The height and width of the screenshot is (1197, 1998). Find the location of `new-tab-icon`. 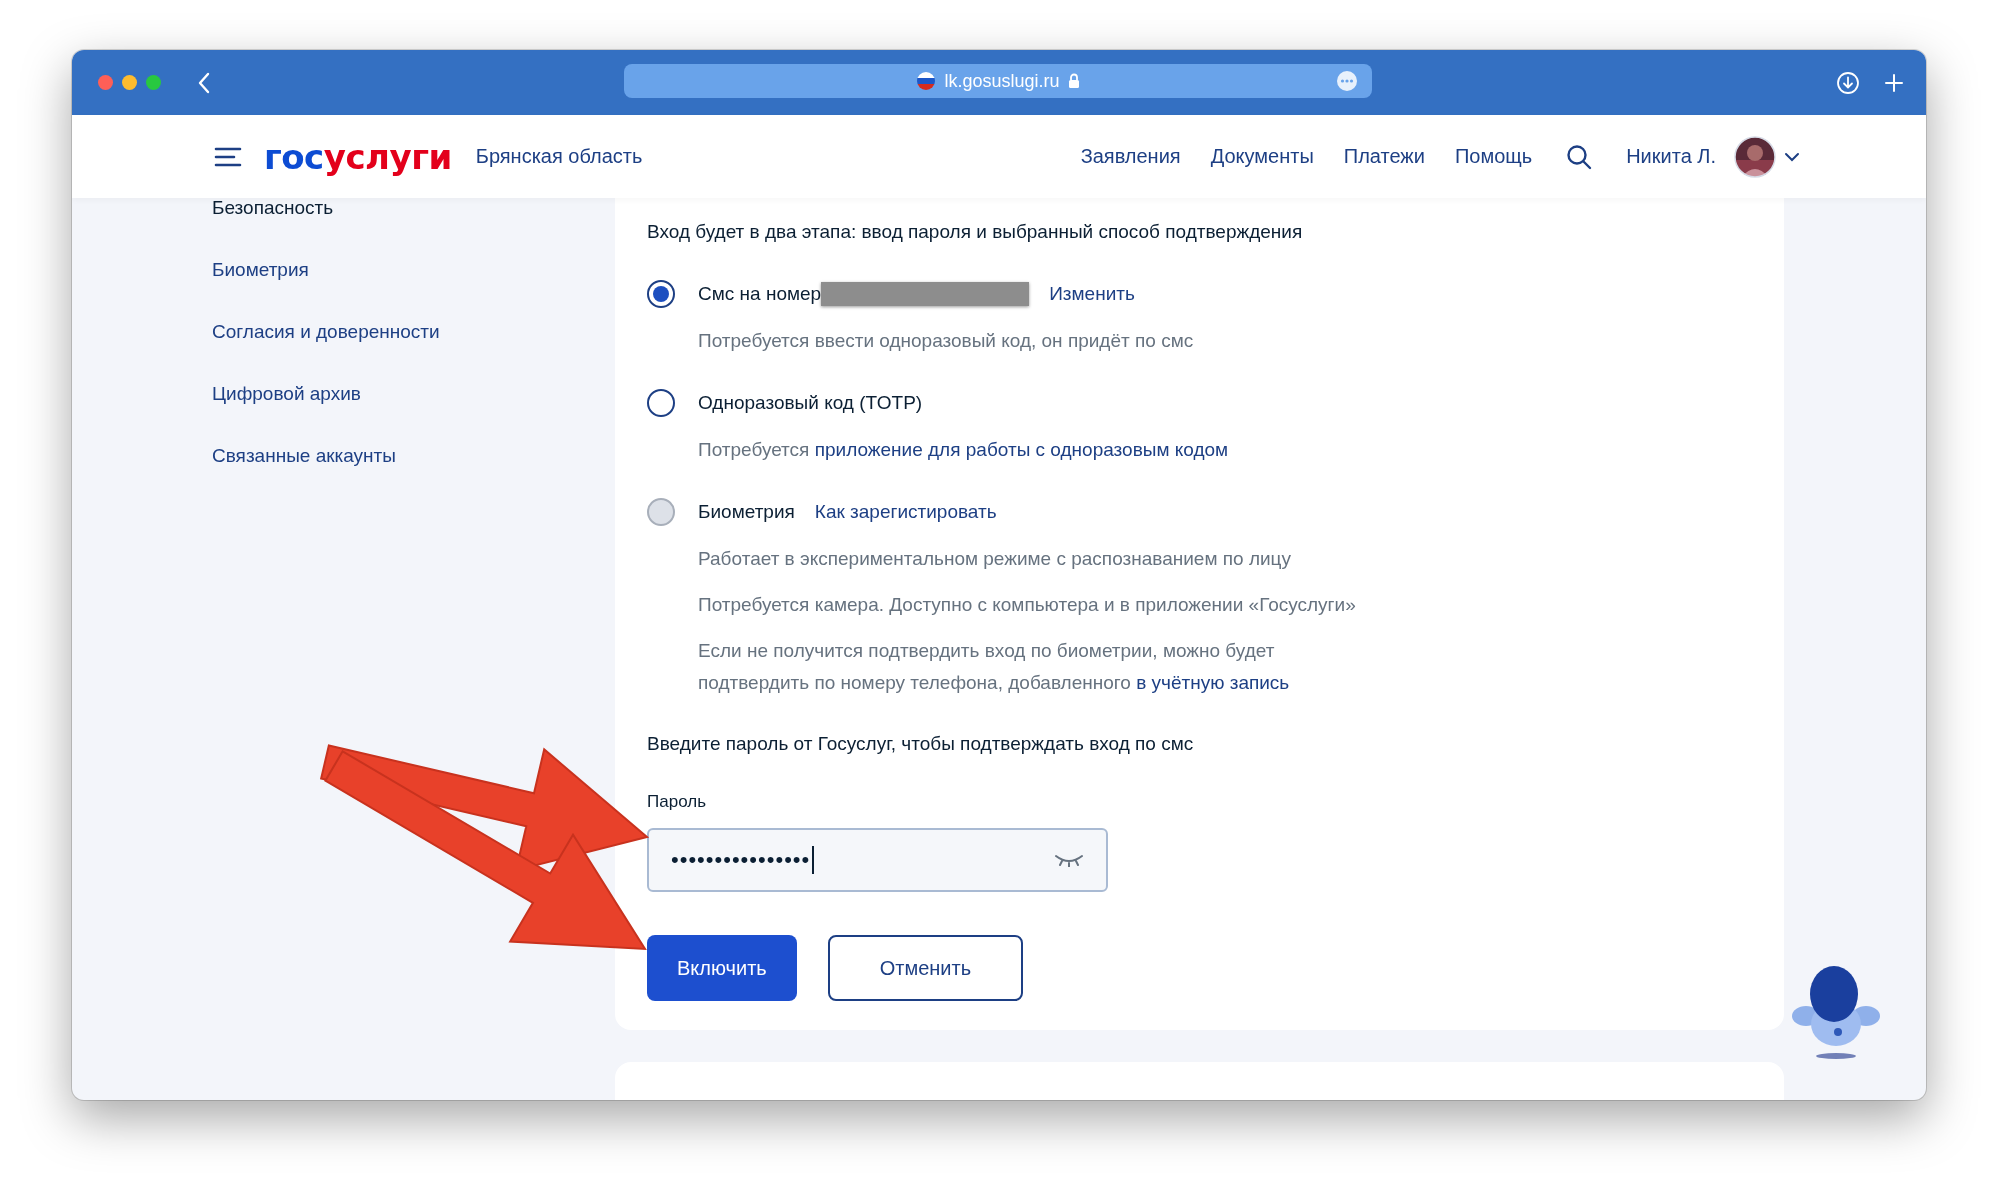

new-tab-icon is located at coordinates (1894, 82).